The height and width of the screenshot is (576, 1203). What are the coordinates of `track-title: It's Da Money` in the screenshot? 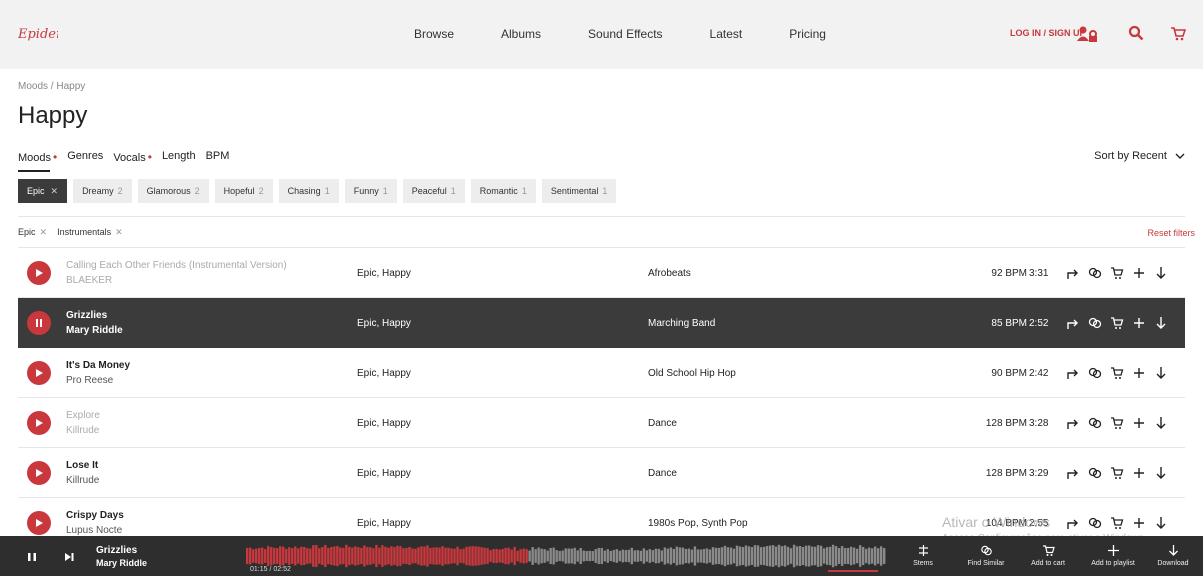 It's located at (98, 365).